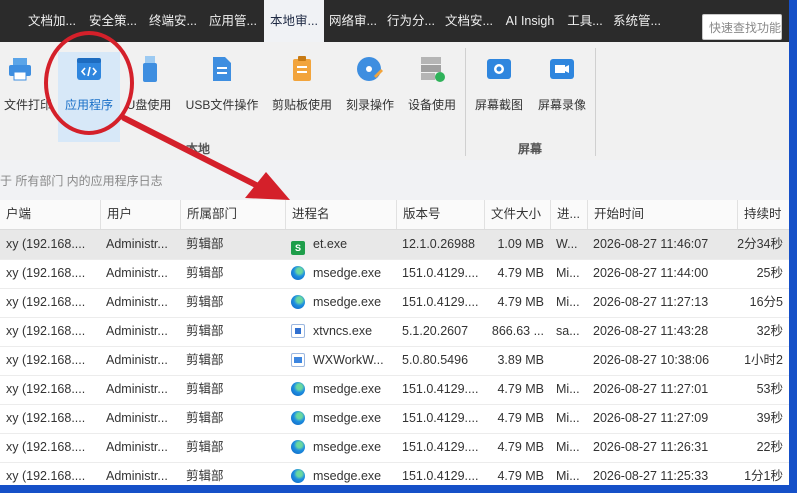  What do you see at coordinates (343, 331) in the screenshot?
I see `process-name: xtvncs.exe` at bounding box center [343, 331].